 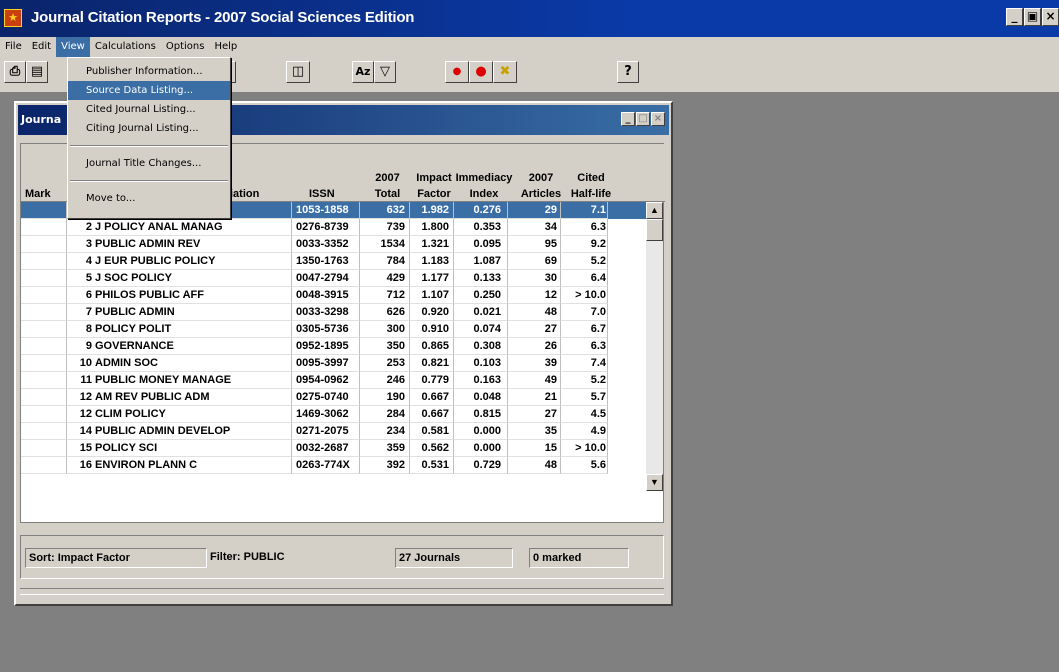 What do you see at coordinates (333, 346) in the screenshot?
I see `table-row: 9 GOVERNANCE 0952-1895 350 0.865 0.308 26 6.3` at bounding box center [333, 346].